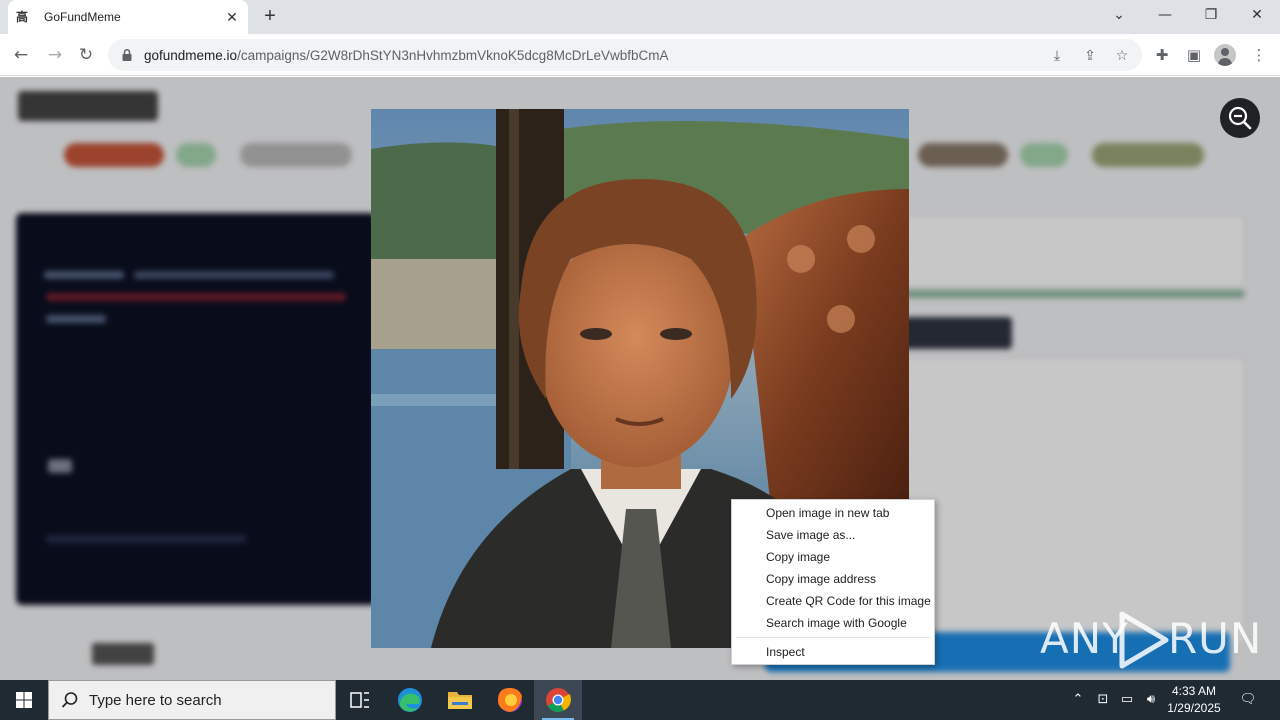 This screenshot has height=725, width=1280. Describe the element at coordinates (82, 17) in the screenshot. I see `tab-title: GoFundMeme` at that location.